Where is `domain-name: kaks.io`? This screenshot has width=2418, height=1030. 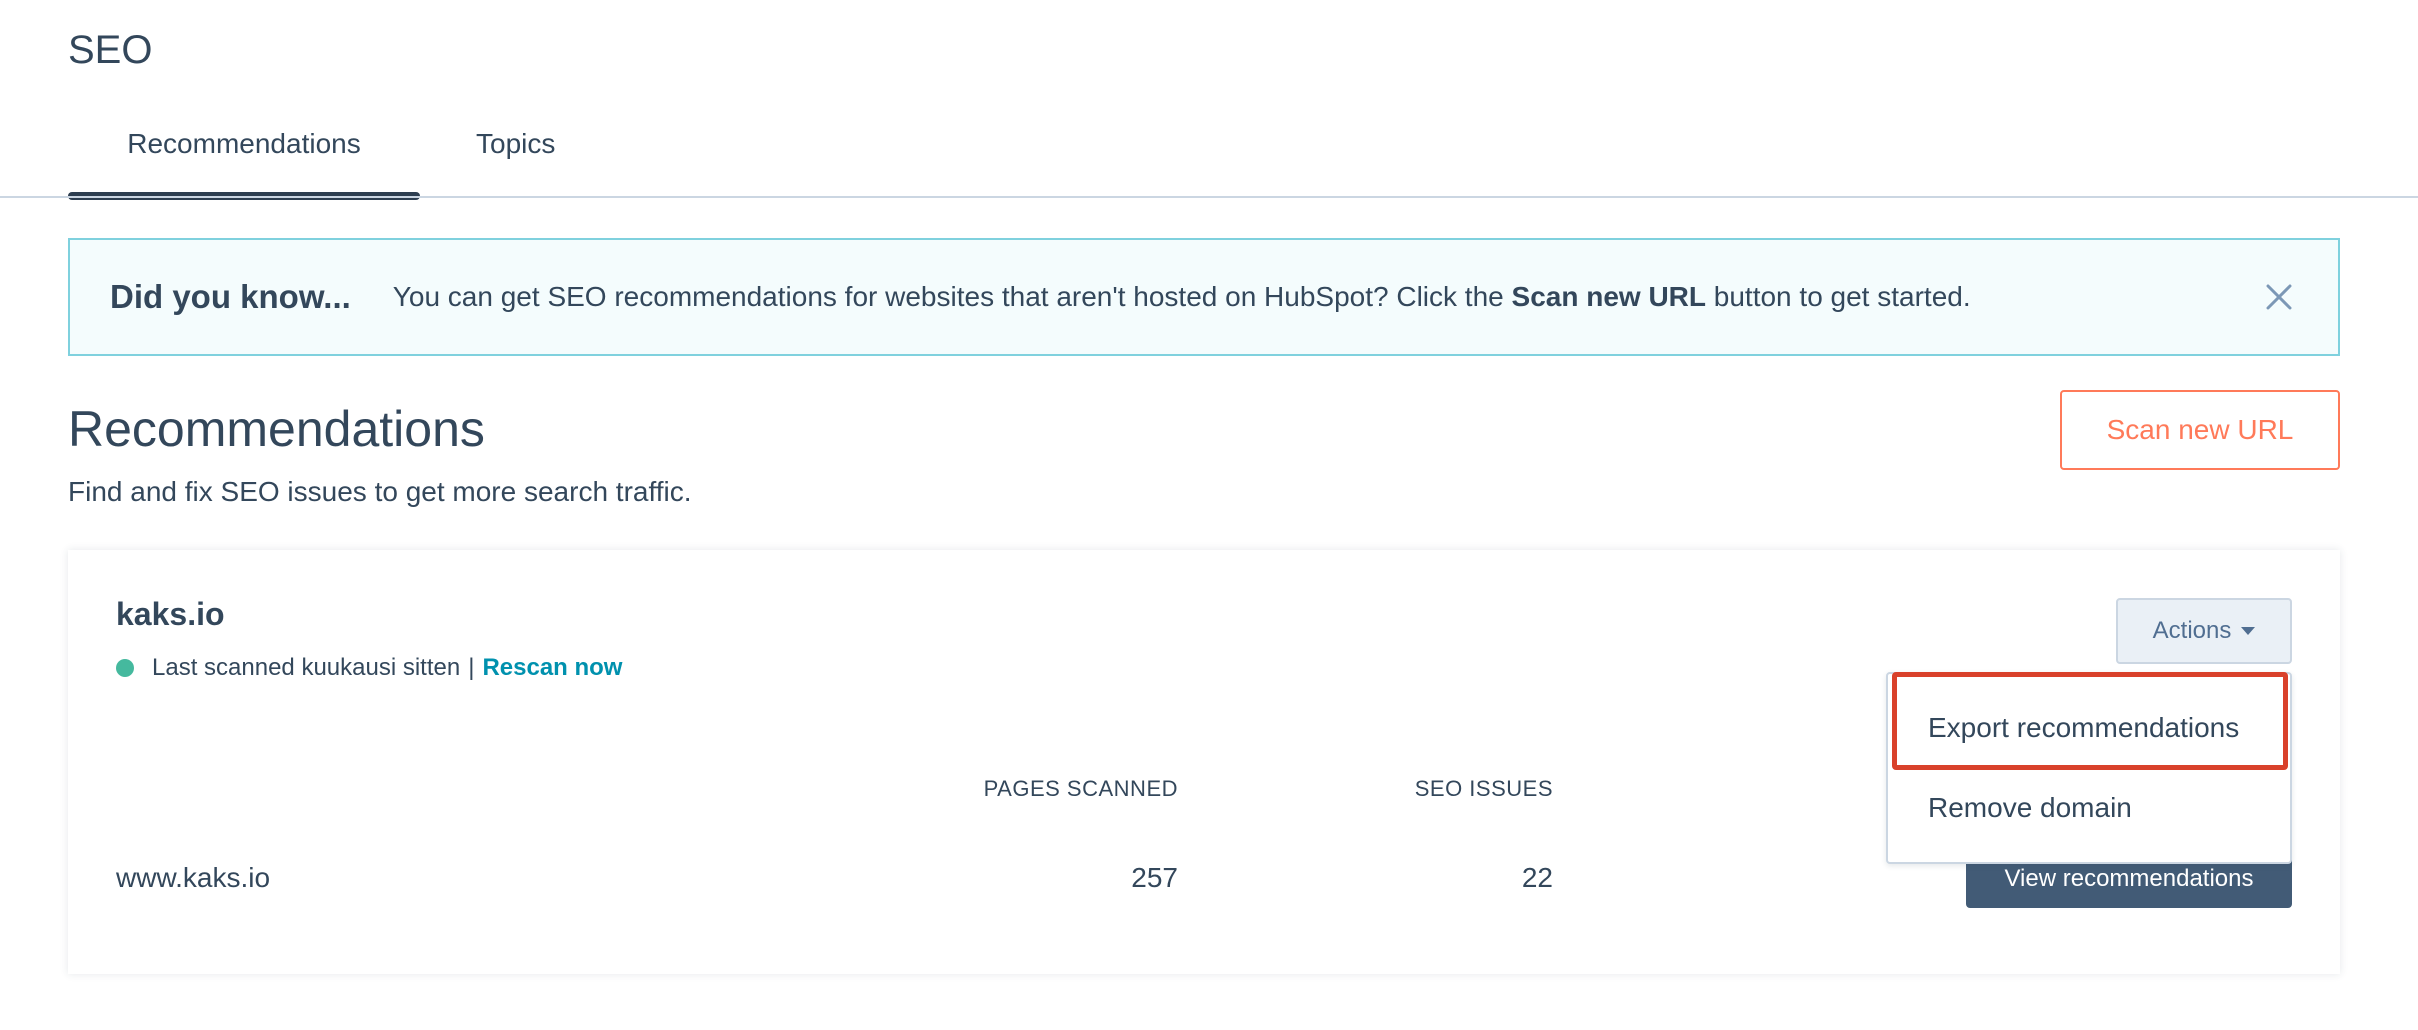 domain-name: kaks.io is located at coordinates (170, 614).